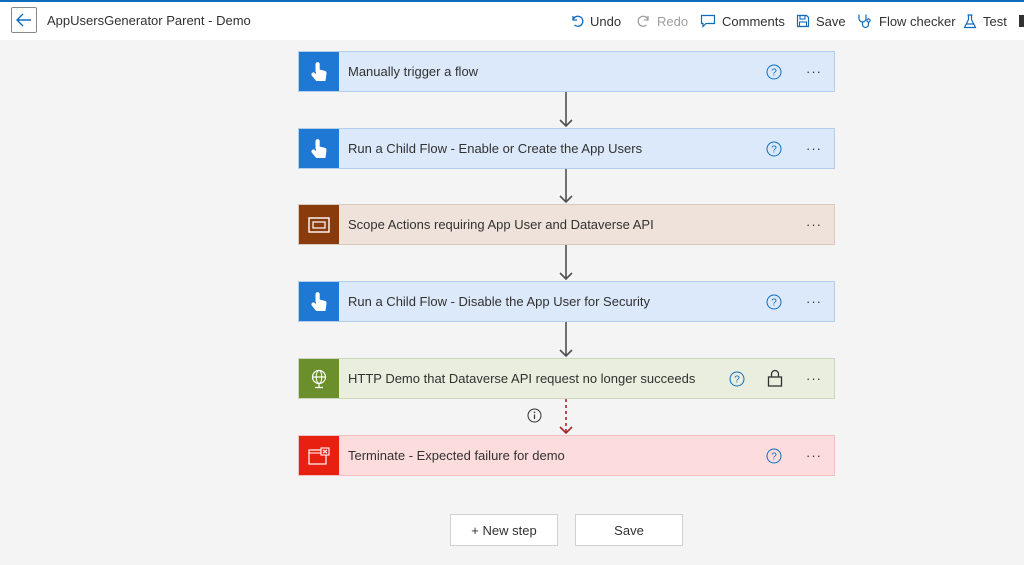 Image resolution: width=1024 pixels, height=565 pixels. Describe the element at coordinates (970, 20) in the screenshot. I see `flask-icon` at that location.